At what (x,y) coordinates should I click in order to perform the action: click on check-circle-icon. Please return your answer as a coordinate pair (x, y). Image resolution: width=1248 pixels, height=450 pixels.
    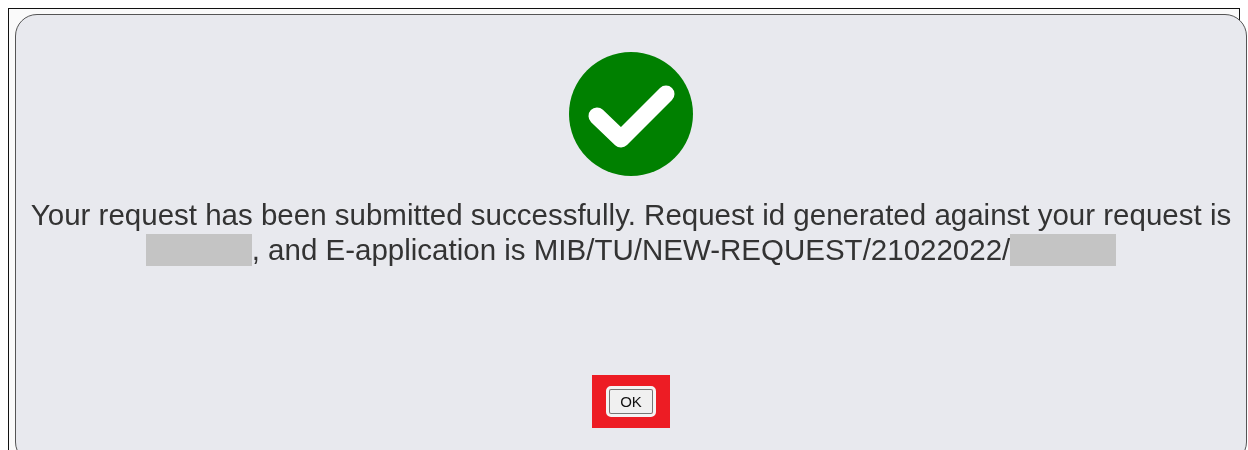
    Looking at the image, I should click on (631, 114).